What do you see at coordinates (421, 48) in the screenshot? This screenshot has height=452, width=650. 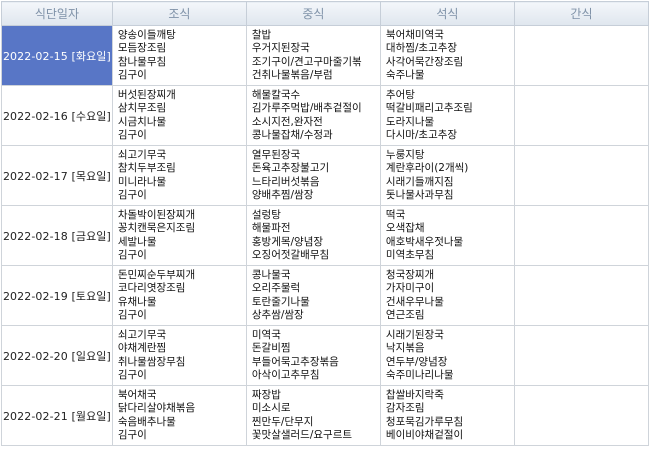 I see `menu-item: 대하찜/초고추장` at bounding box center [421, 48].